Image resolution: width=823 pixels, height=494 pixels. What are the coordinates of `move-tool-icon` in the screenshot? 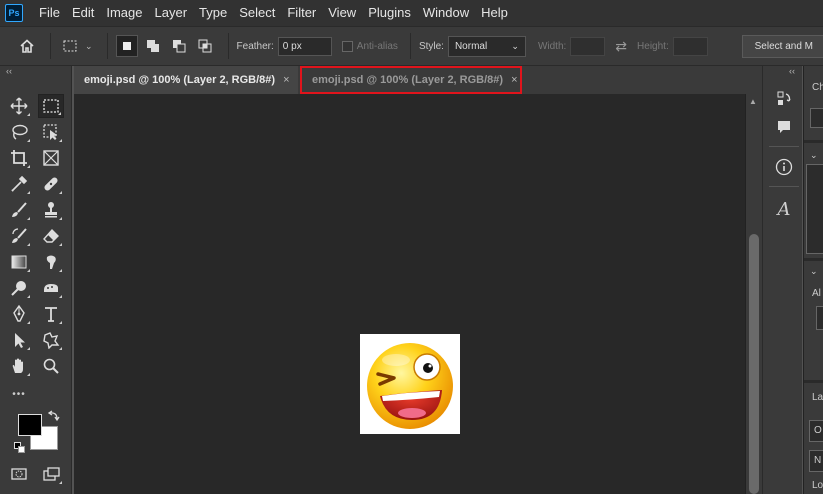 It's located at (19, 106).